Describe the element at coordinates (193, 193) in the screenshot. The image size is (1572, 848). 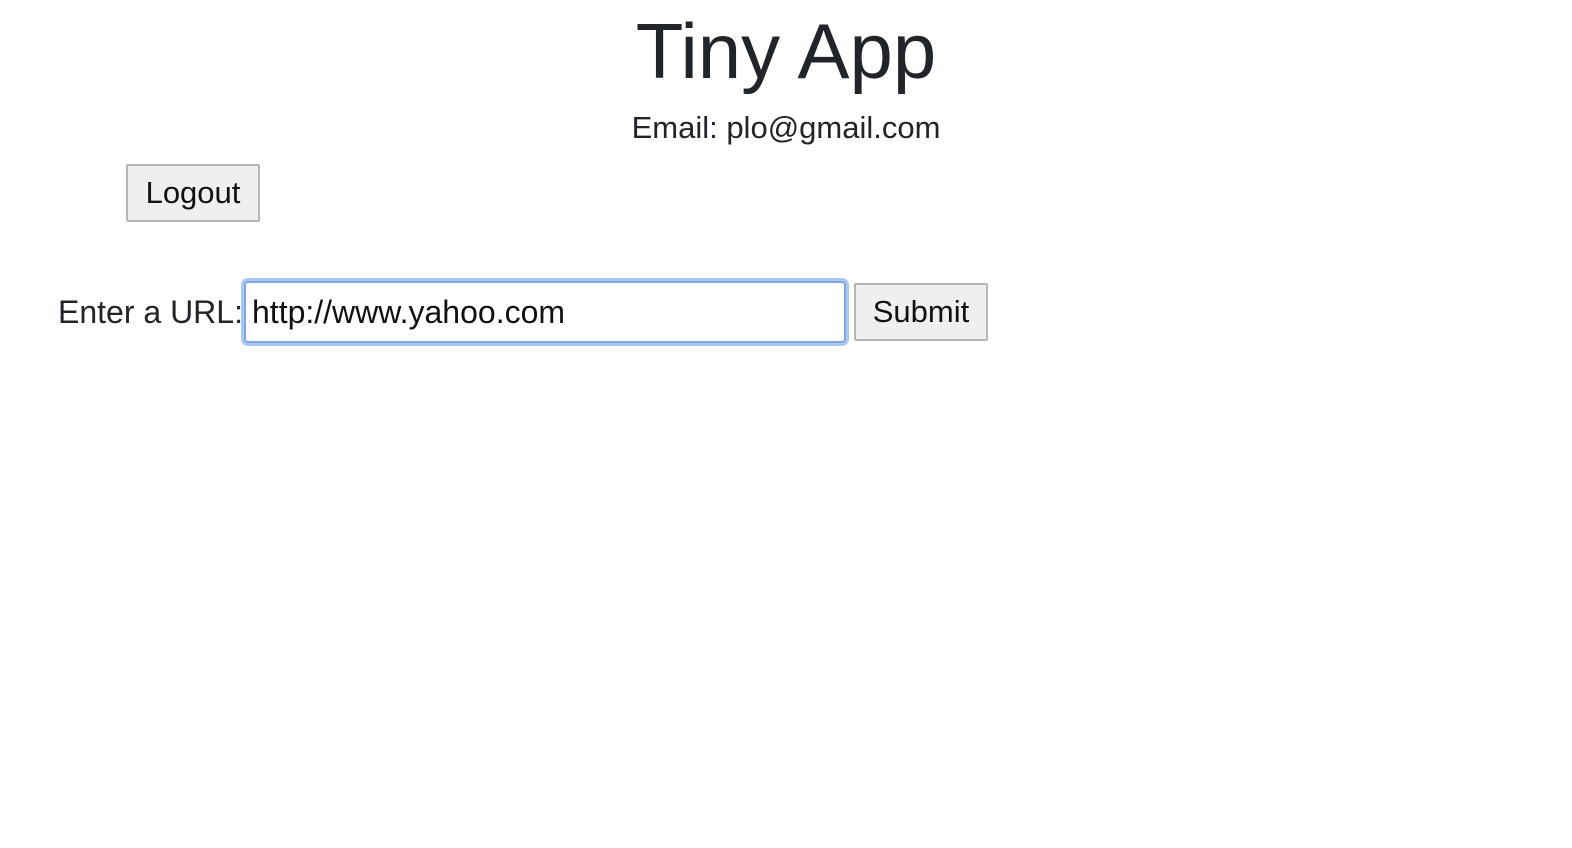
I see `logout-button: Logout` at that location.